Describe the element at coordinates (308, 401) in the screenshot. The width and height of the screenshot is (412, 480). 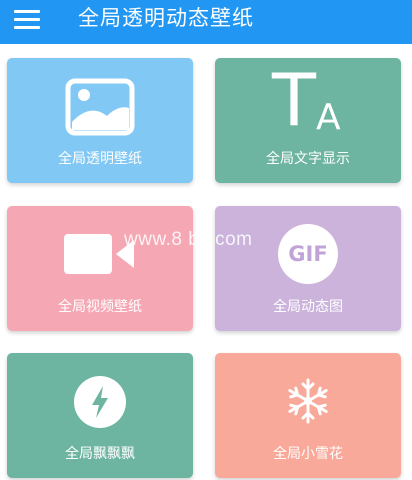
I see `snowflake-icon` at that location.